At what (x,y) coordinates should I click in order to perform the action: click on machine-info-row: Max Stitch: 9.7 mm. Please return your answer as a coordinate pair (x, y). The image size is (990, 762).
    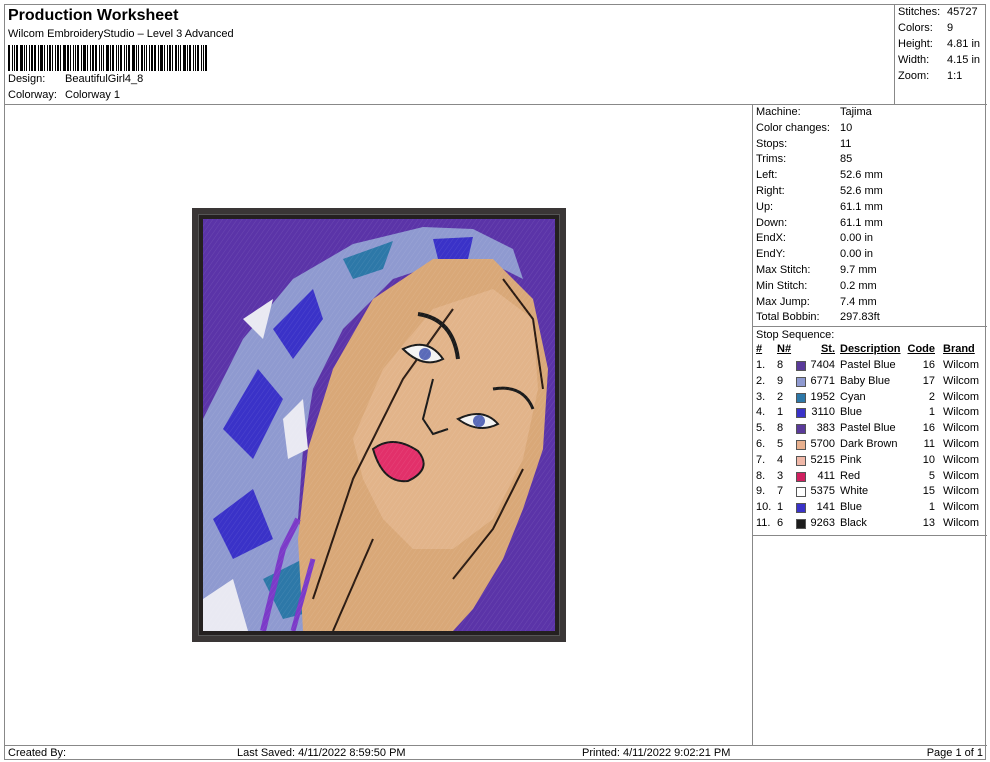
    Looking at the image, I should click on (870, 271).